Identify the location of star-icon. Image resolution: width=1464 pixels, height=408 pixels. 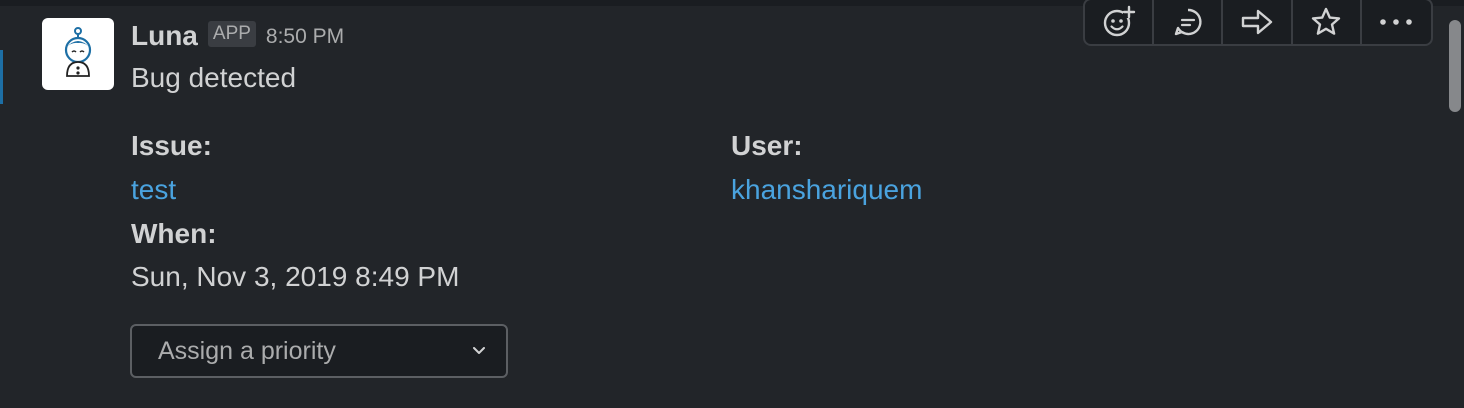
(1326, 21).